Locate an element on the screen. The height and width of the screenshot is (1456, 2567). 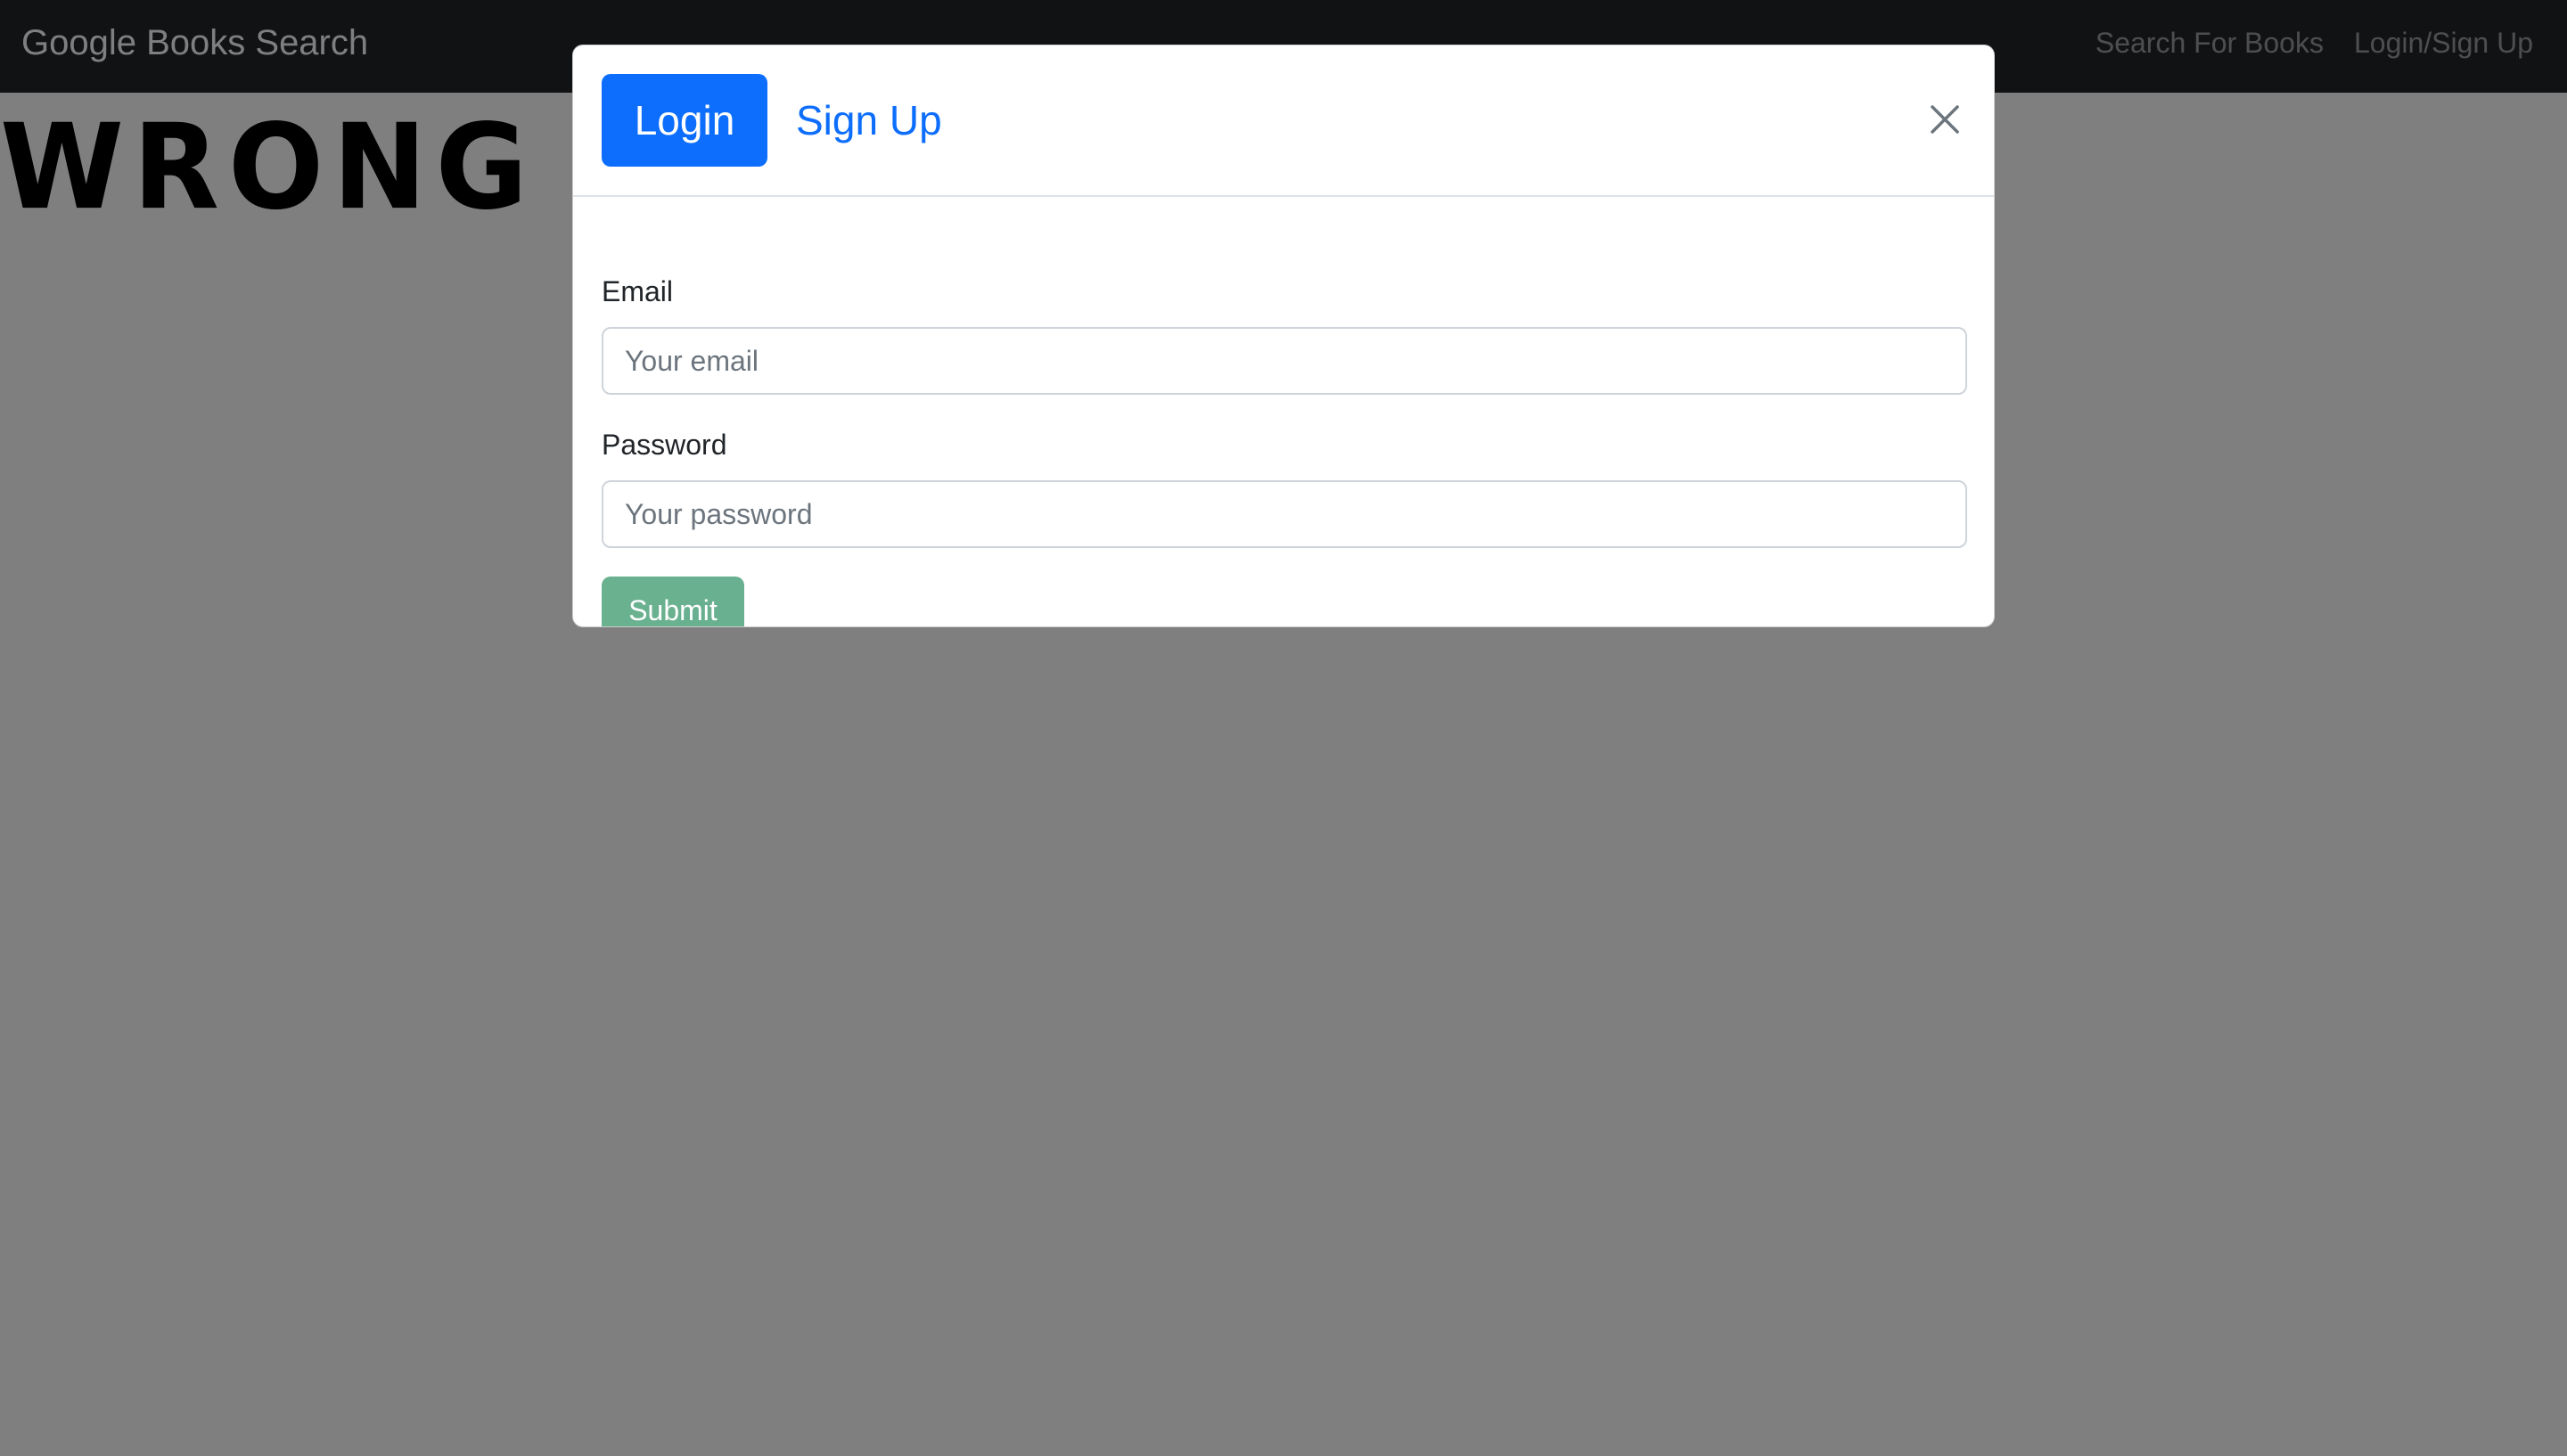
email-label: Email is located at coordinates (638, 291).